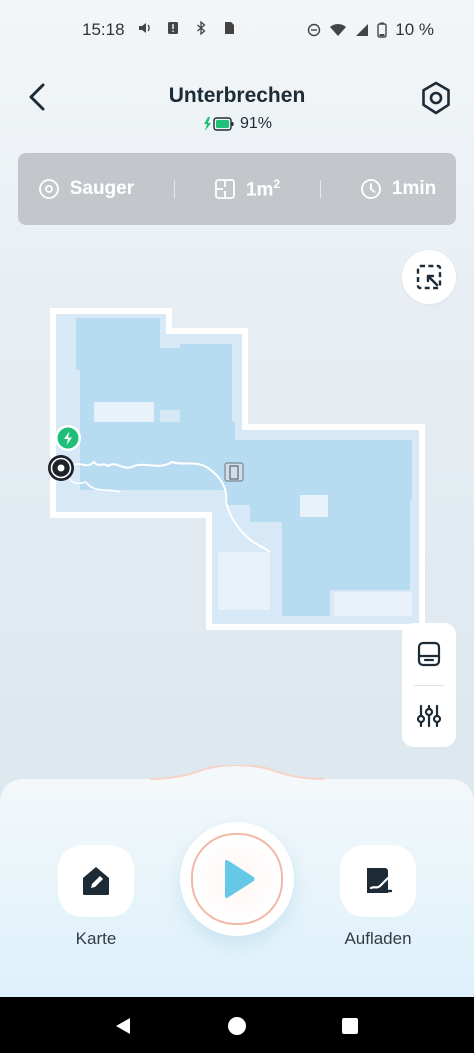 The image size is (474, 1053). I want to click on cleaning-time: 1min, so click(398, 189).